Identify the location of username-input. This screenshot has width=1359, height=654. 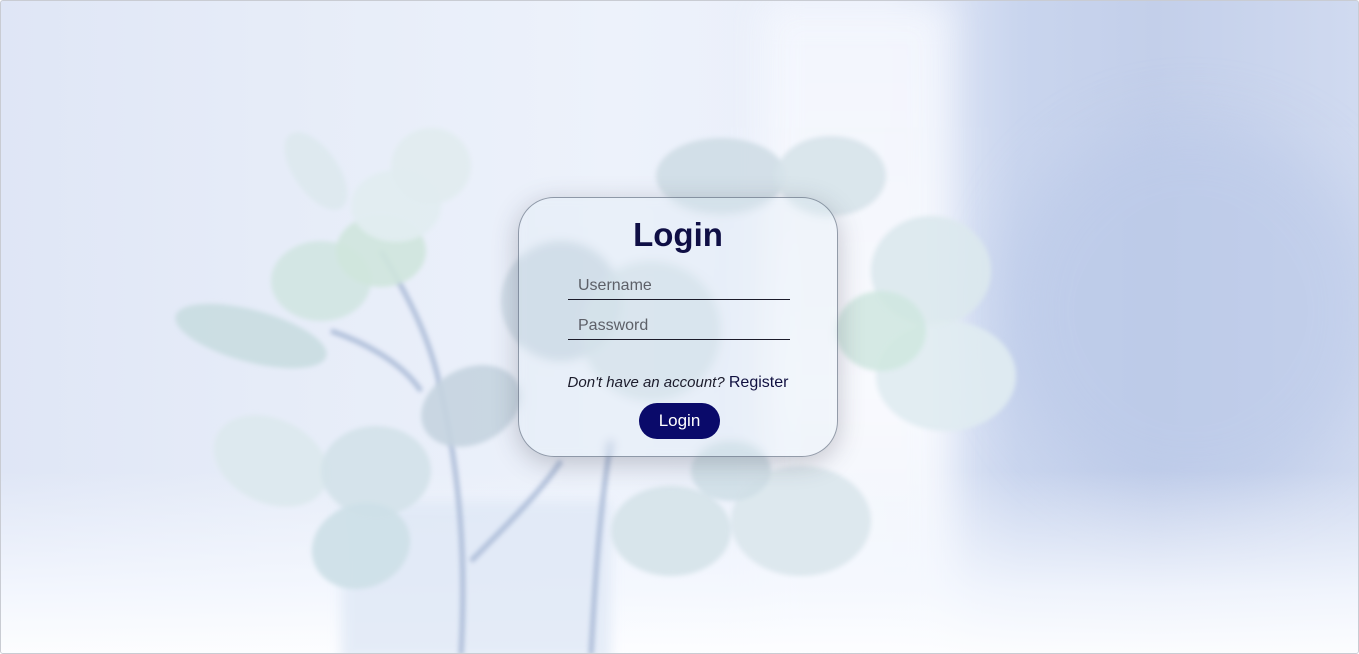
(679, 286).